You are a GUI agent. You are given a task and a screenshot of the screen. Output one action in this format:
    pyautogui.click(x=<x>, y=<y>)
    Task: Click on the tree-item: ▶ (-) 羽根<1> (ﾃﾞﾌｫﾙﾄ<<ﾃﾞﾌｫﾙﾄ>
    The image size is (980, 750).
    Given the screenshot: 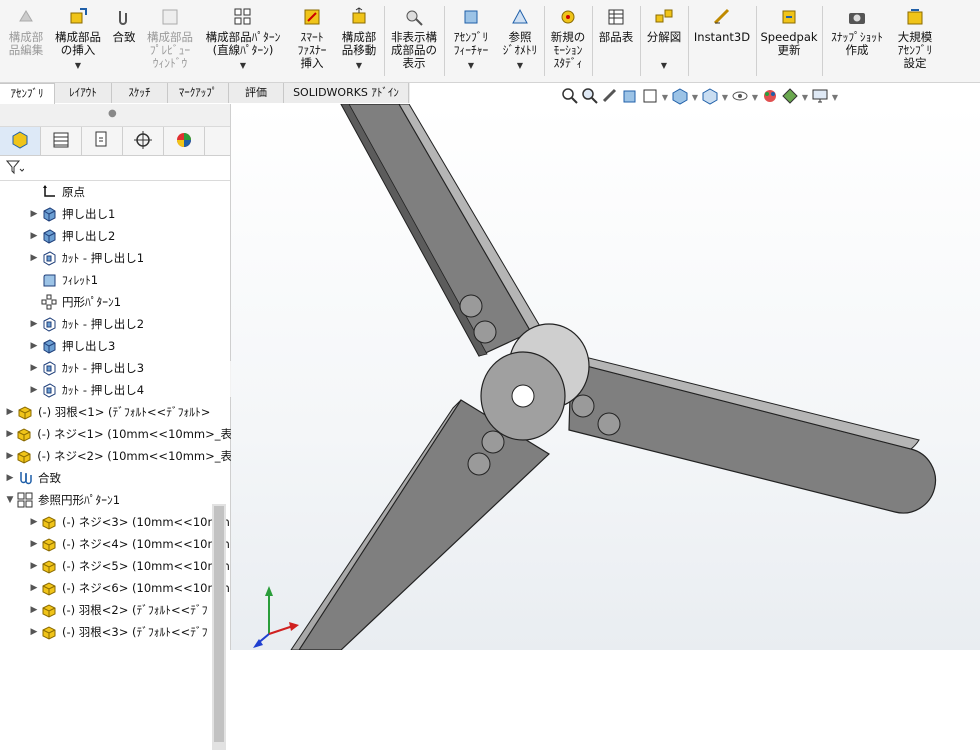 What is the action you would take?
    pyautogui.click(x=116, y=412)
    